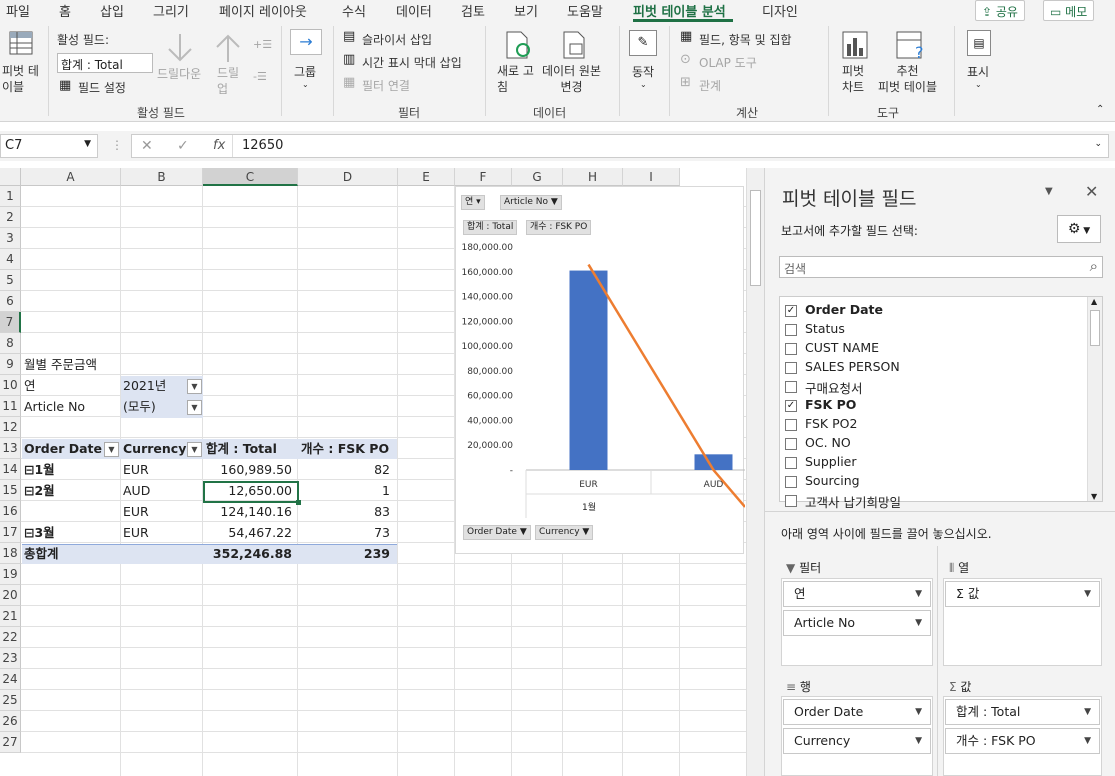 The width and height of the screenshot is (1115, 776). What do you see at coordinates (414, 10) in the screenshot?
I see `tab-data: 데이터` at bounding box center [414, 10].